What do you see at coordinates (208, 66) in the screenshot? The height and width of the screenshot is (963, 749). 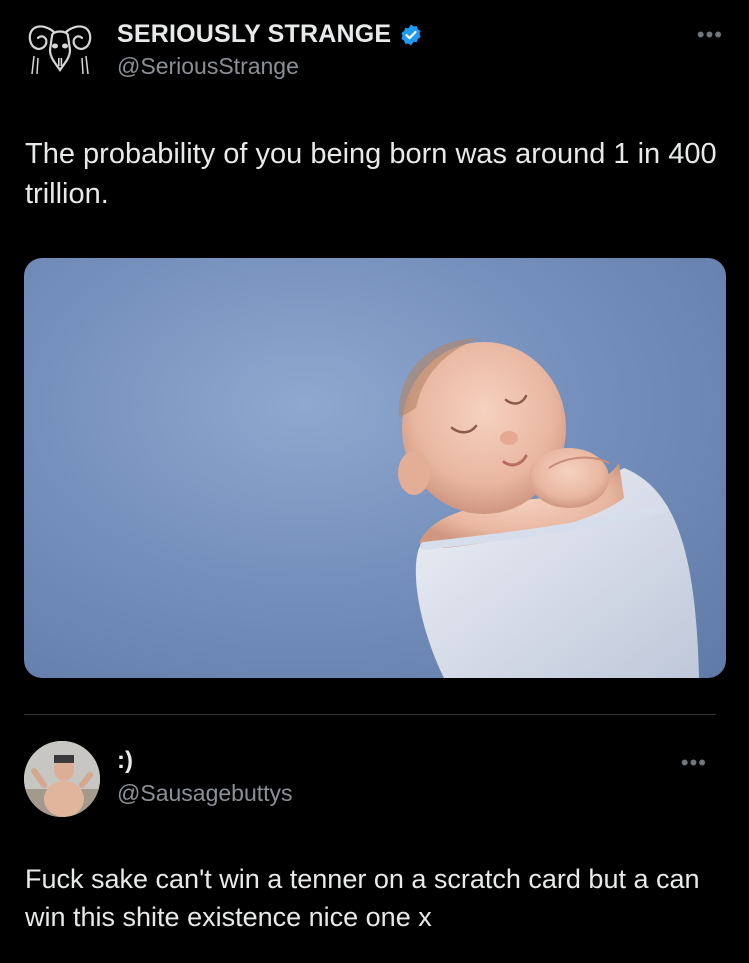 I see `author-handle: @SeriousStrange` at bounding box center [208, 66].